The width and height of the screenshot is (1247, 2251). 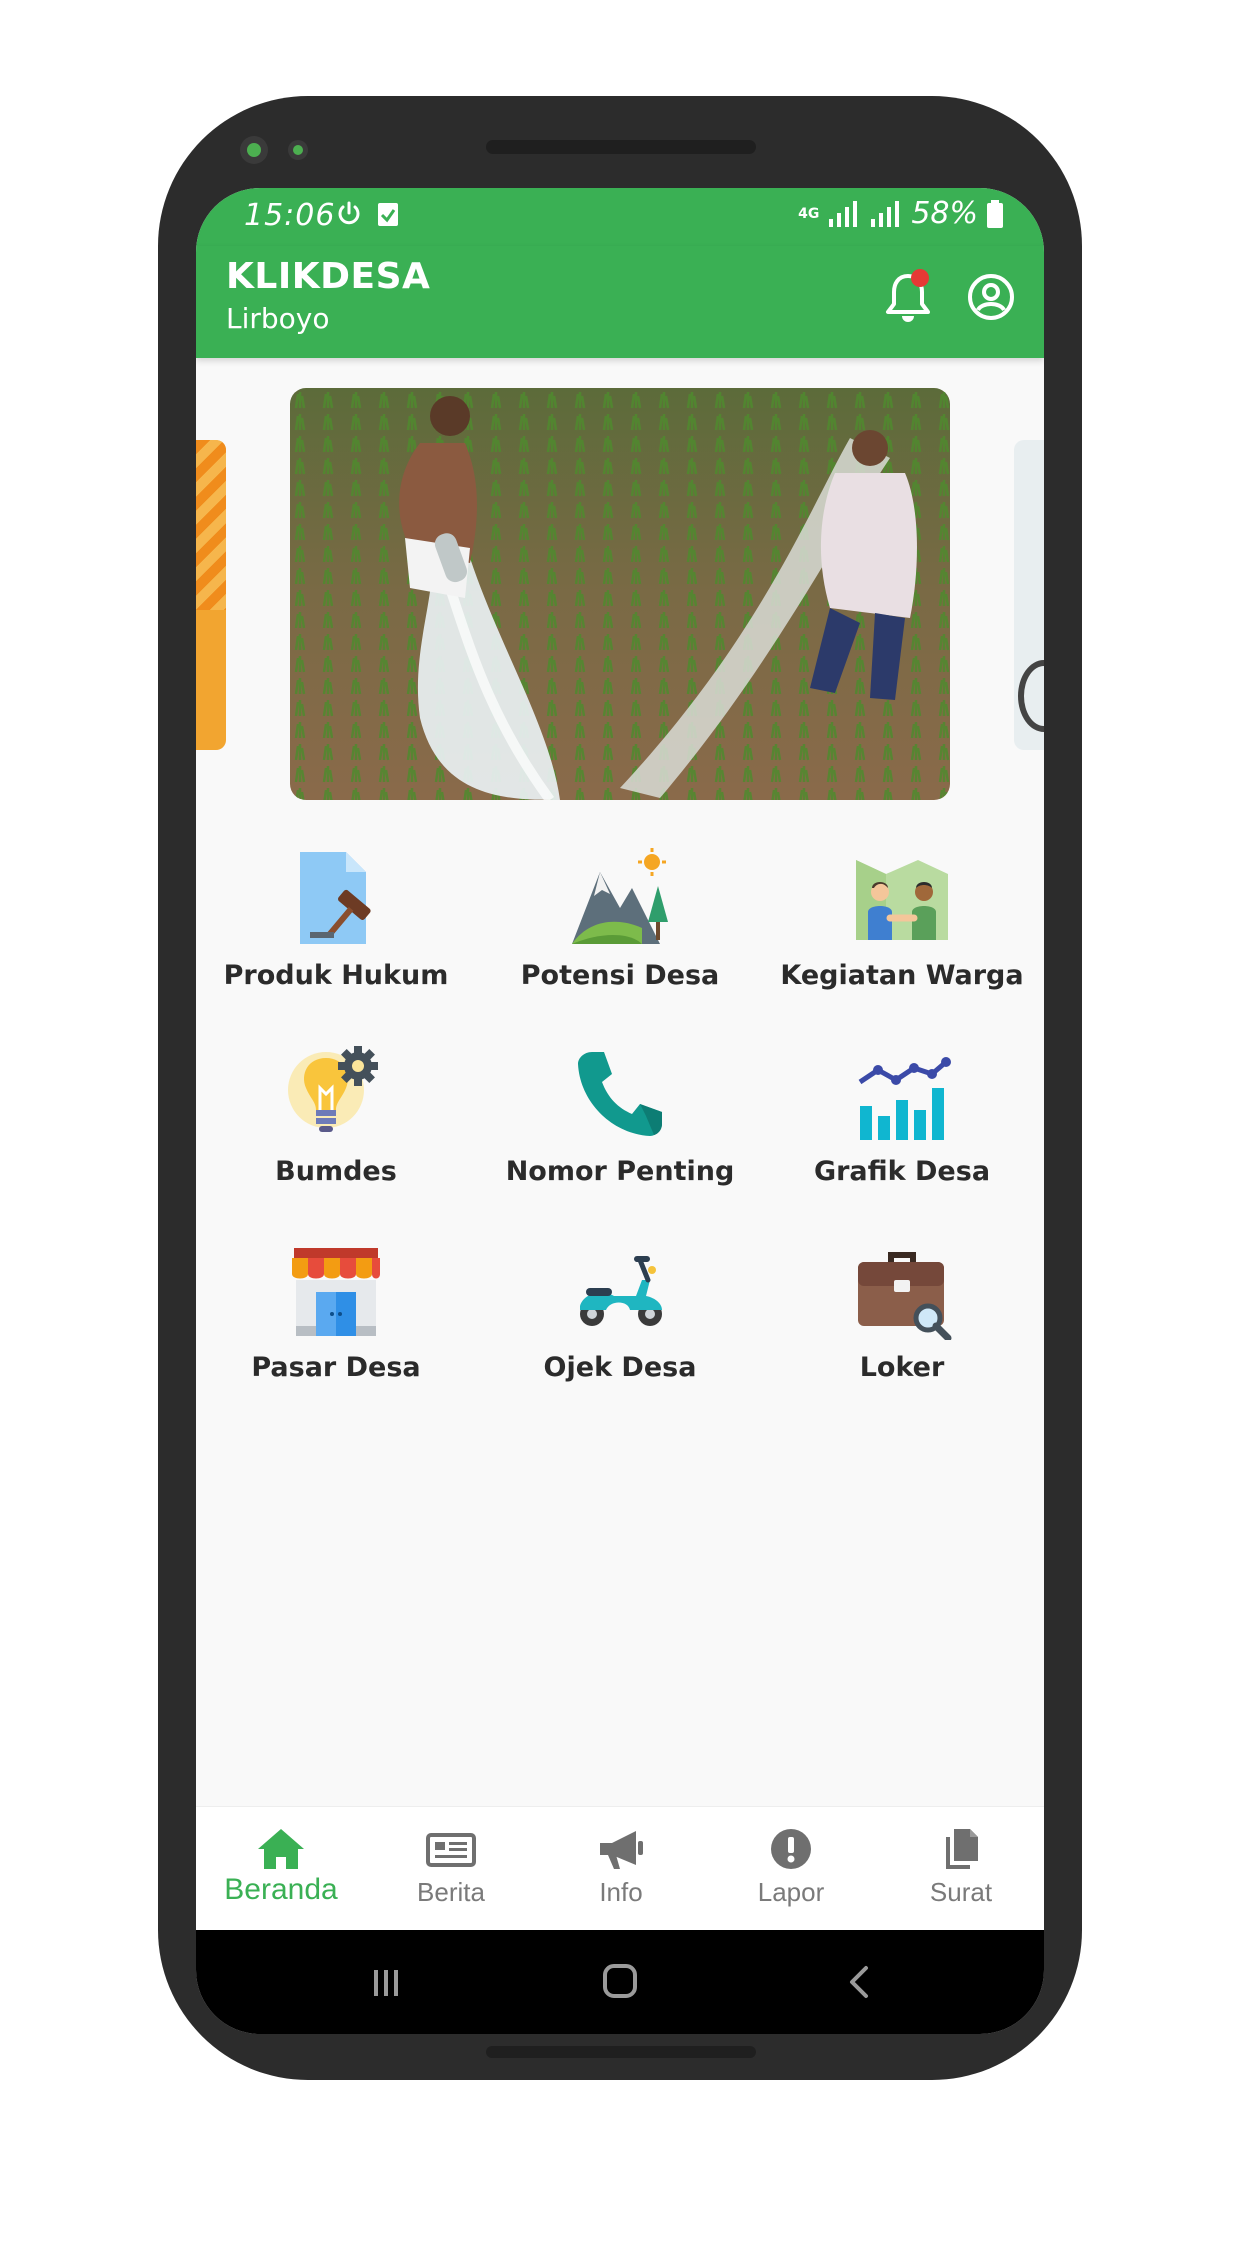 What do you see at coordinates (621, 1850) in the screenshot?
I see `megaphone-icon` at bounding box center [621, 1850].